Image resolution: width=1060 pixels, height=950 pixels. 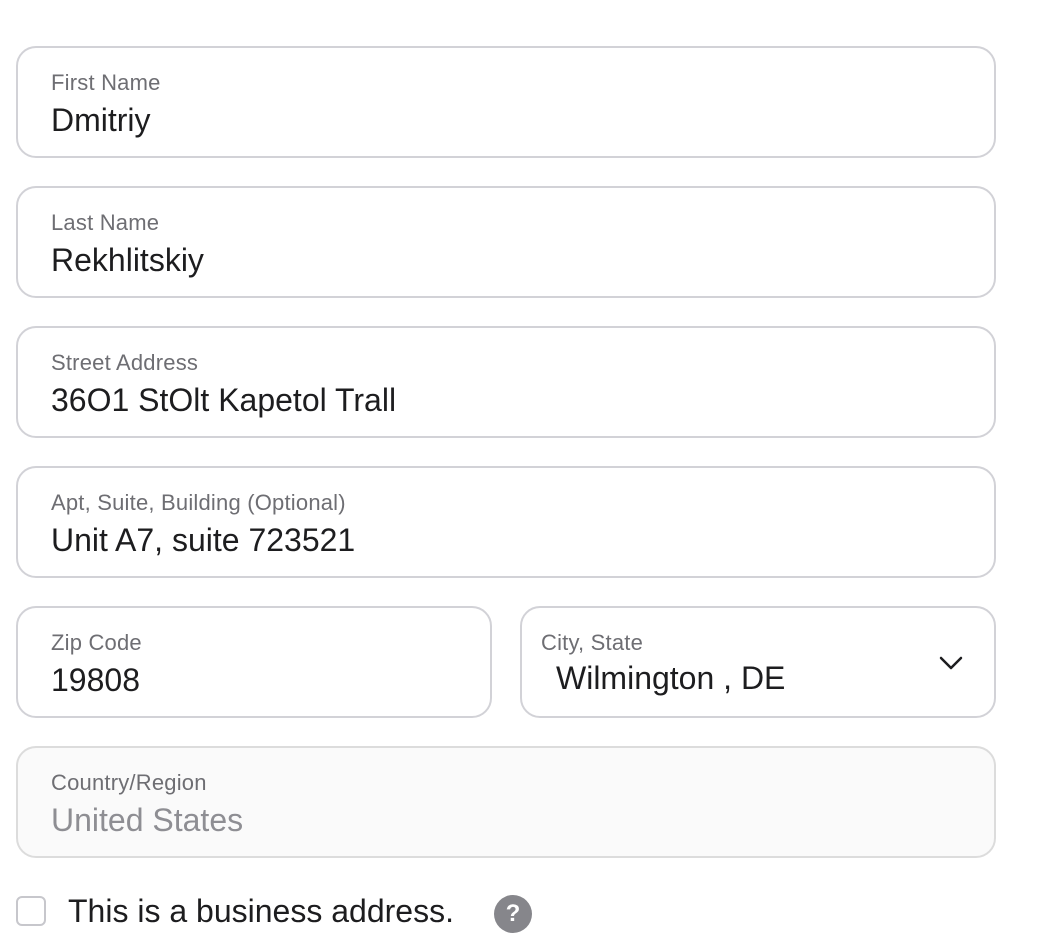 I want to click on street-address-field: Street Address 36O1 StOlt Kapetol Trall, so click(x=506, y=382).